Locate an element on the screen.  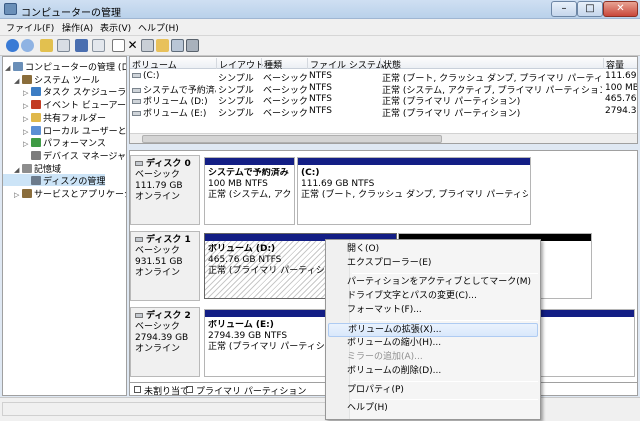
cell-volume: ボリューム (E:) is located at coordinates (174, 112).